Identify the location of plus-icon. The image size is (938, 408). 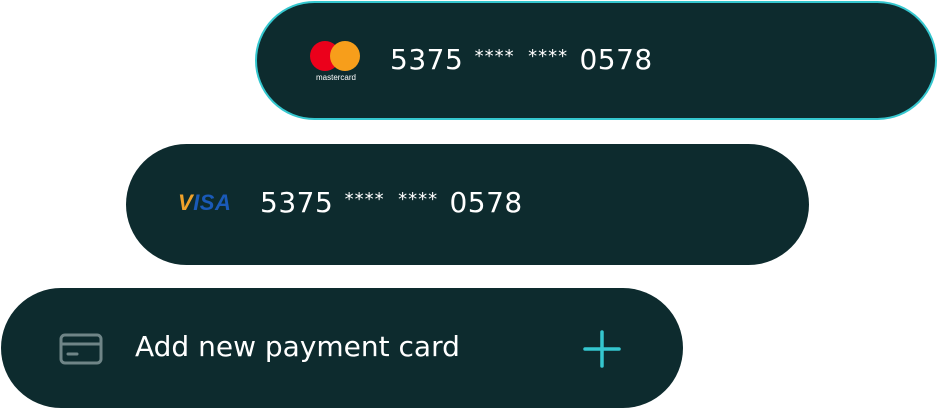
(602, 349).